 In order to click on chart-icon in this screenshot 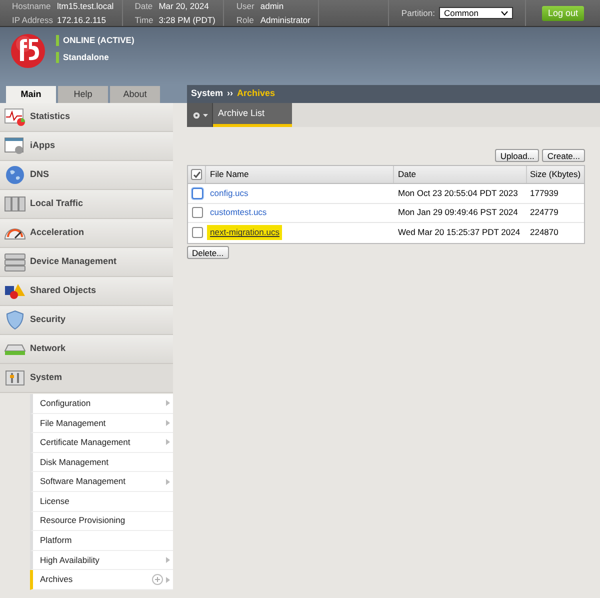, I will do `click(15, 117)`.